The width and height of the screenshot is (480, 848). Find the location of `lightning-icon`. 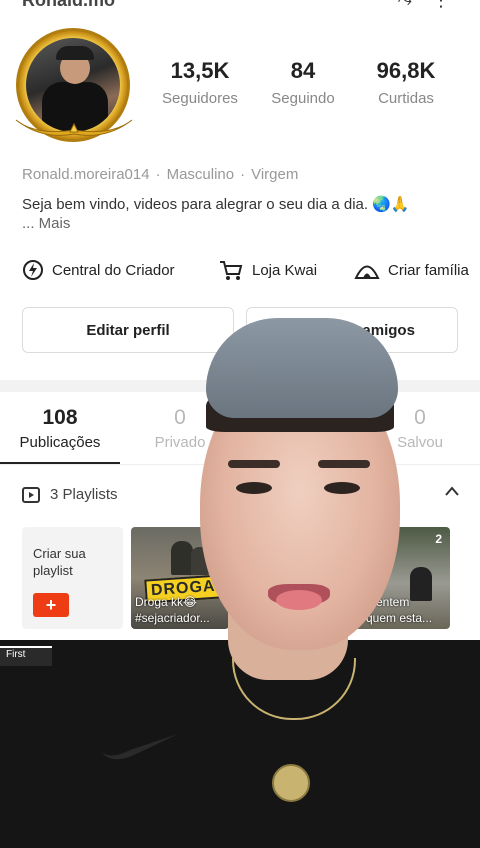

lightning-icon is located at coordinates (33, 270).